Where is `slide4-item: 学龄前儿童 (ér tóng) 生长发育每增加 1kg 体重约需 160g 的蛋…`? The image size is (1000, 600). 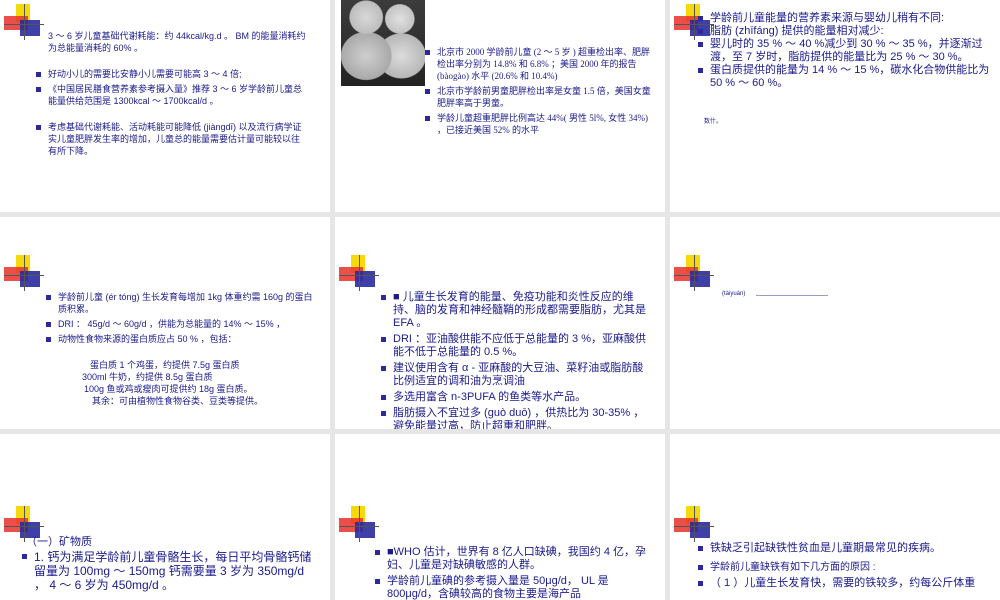 slide4-item: 学龄前儿童 (ér tóng) 生长发育每增加 1kg 体重约需 160g 的蛋… is located at coordinates (182, 303).